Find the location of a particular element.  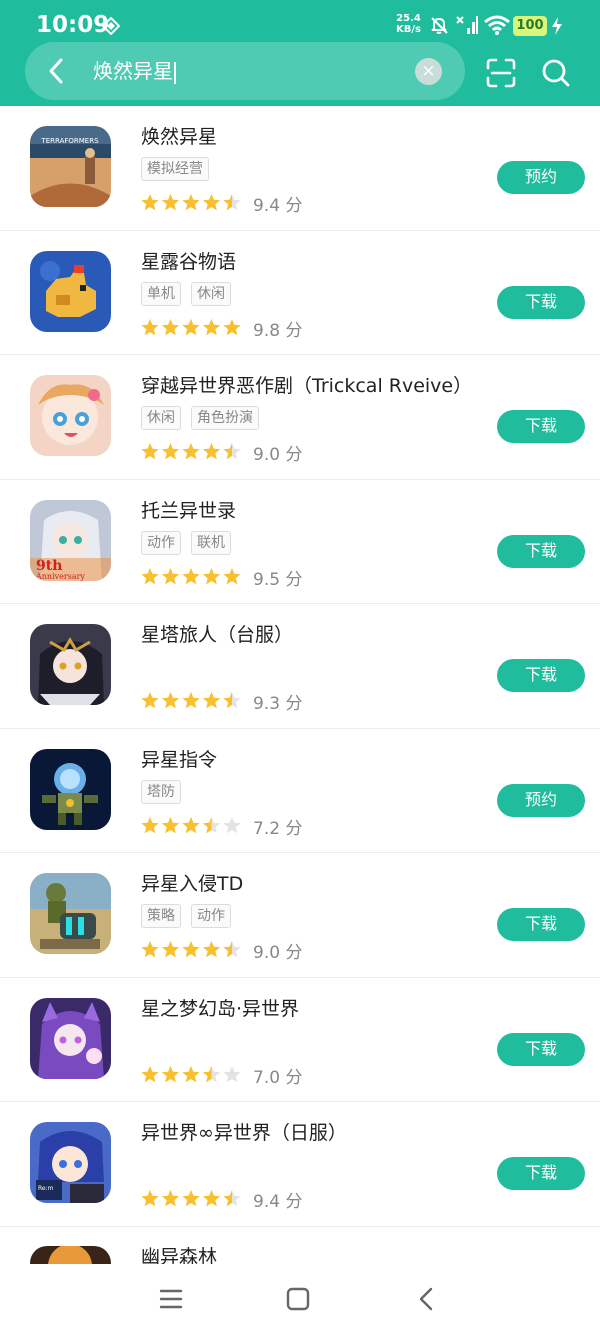

status-bar: 10:09 25.4 KB/s 100 is located at coordinates (300, 22).